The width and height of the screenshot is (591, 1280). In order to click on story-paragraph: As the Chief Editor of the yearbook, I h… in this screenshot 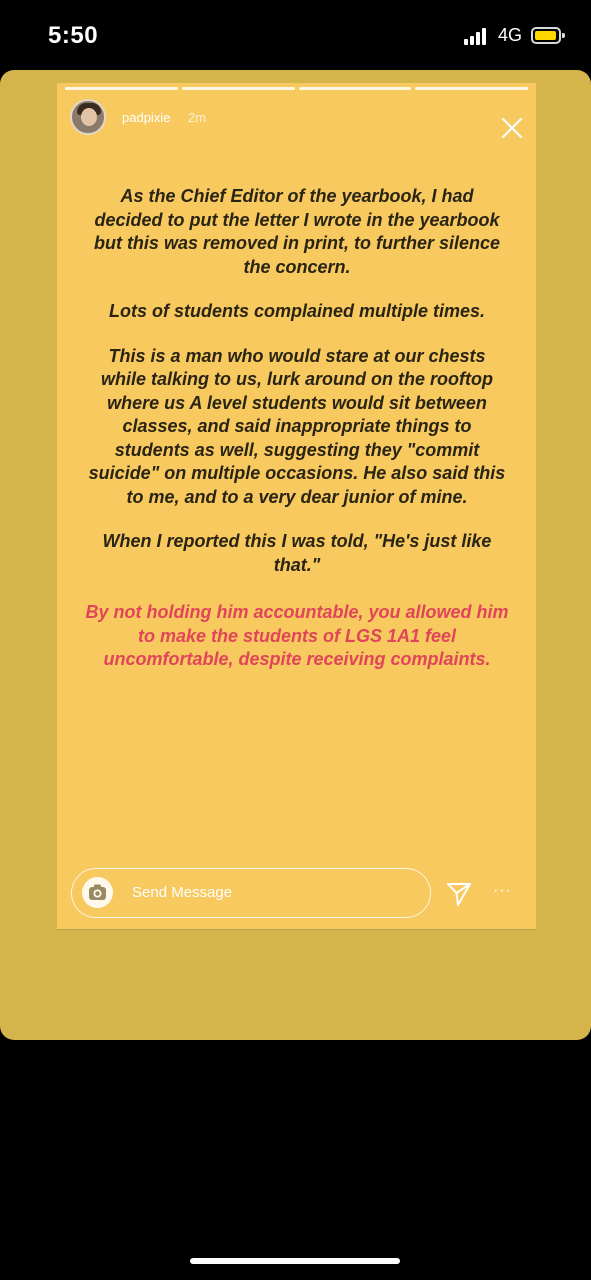, I will do `click(297, 231)`.